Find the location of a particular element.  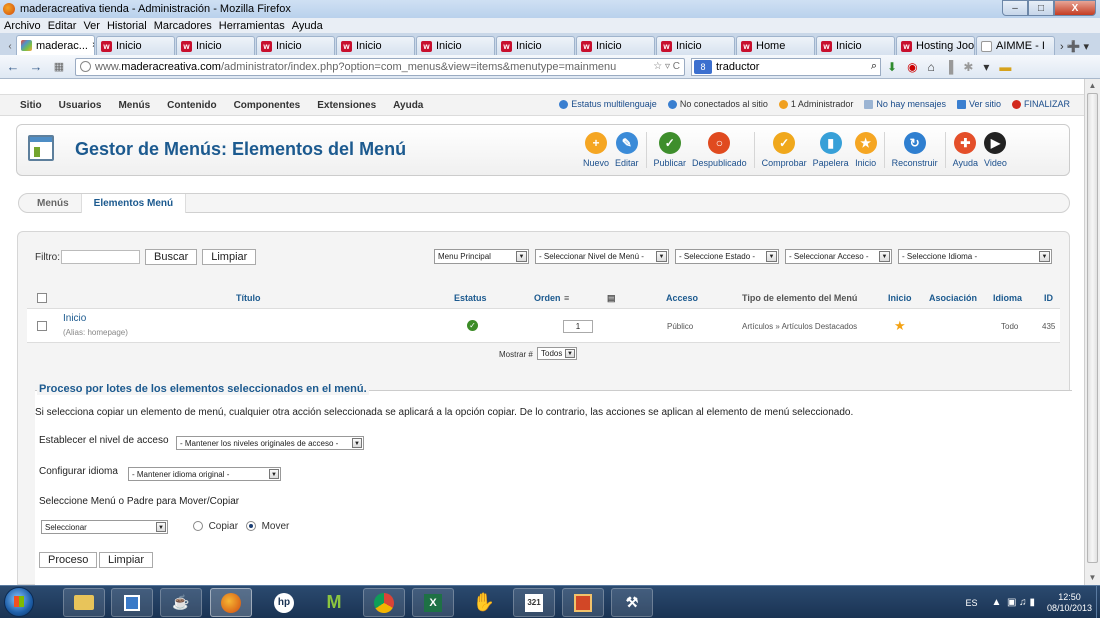

state-select: - Seleccione Estado - ▼ is located at coordinates (727, 256).